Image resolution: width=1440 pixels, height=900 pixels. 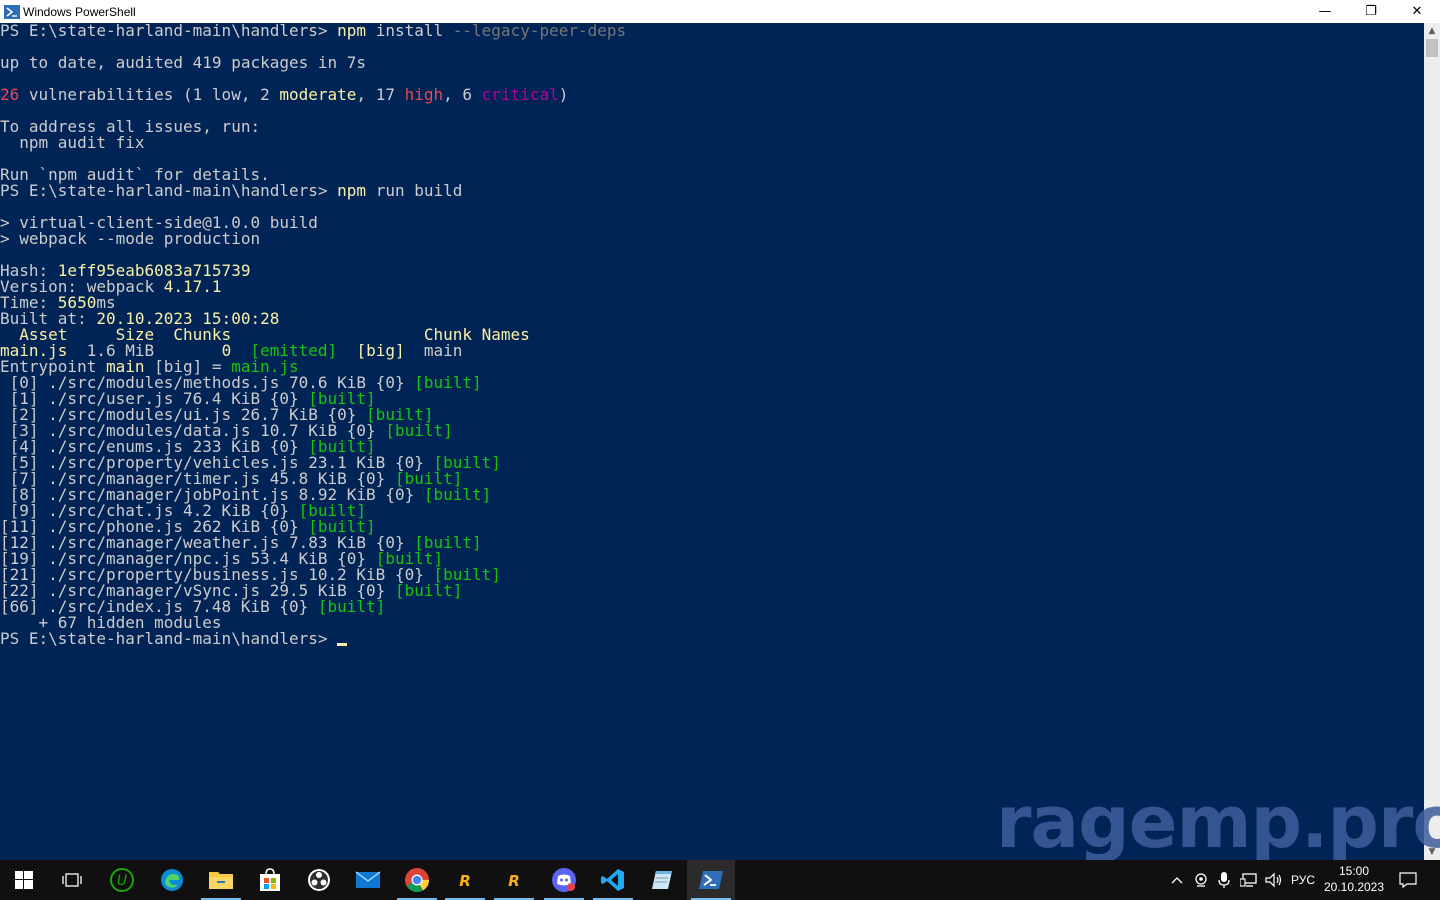 What do you see at coordinates (1432, 48) in the screenshot?
I see `scrollbar-thumb` at bounding box center [1432, 48].